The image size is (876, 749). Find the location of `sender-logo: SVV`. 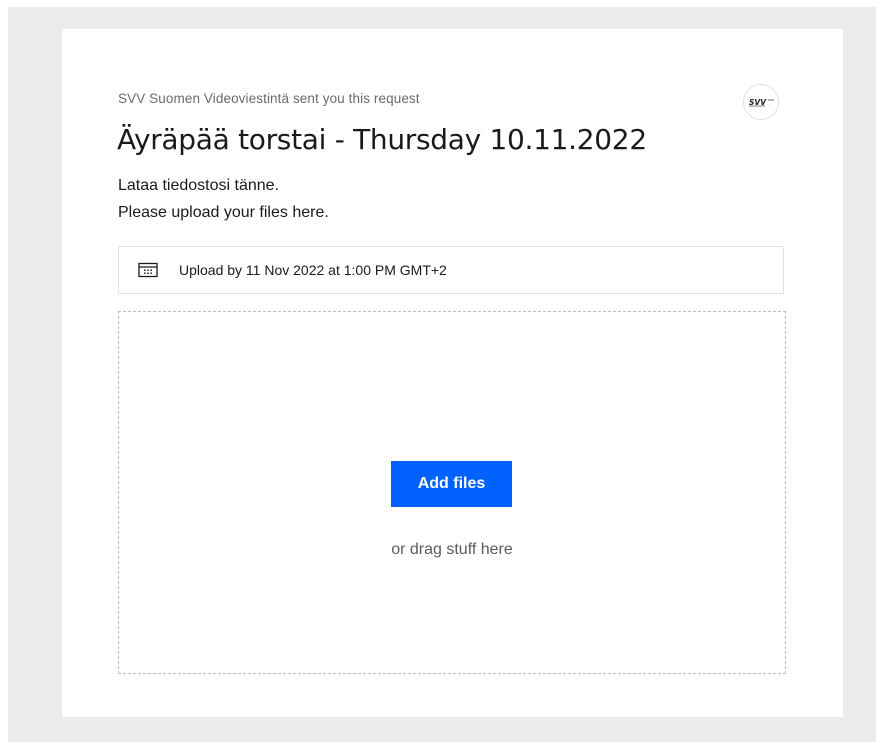

sender-logo: SVV is located at coordinates (761, 102).